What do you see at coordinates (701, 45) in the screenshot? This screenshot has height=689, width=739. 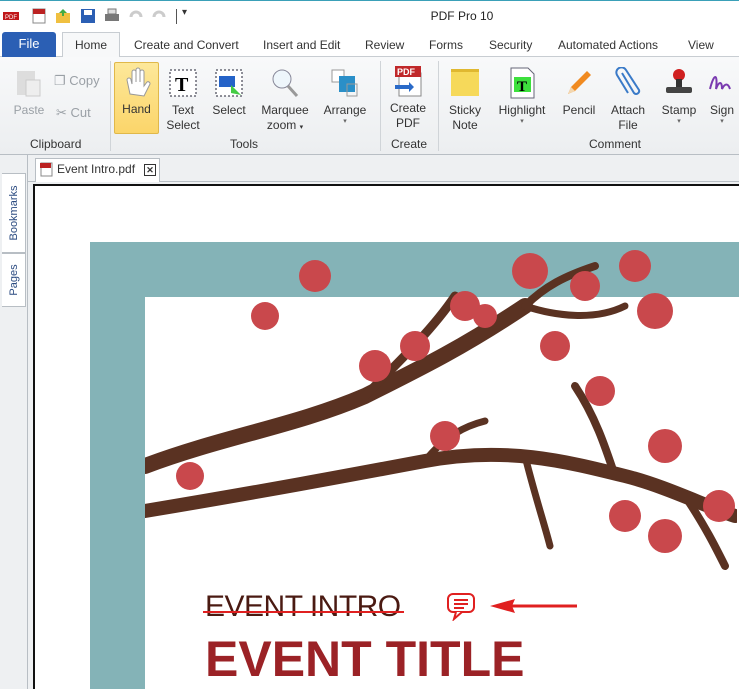 I see `tab-view: View` at bounding box center [701, 45].